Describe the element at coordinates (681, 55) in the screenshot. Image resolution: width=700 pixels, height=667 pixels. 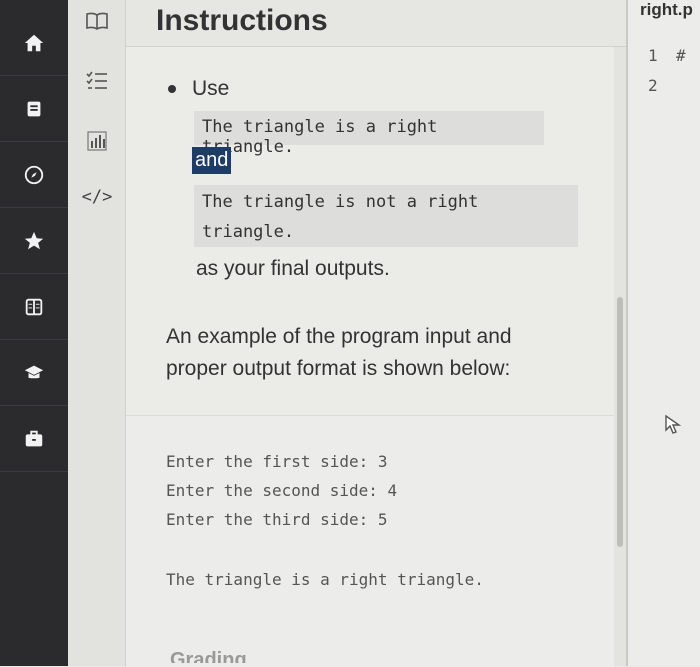
I see `line-code: #` at that location.